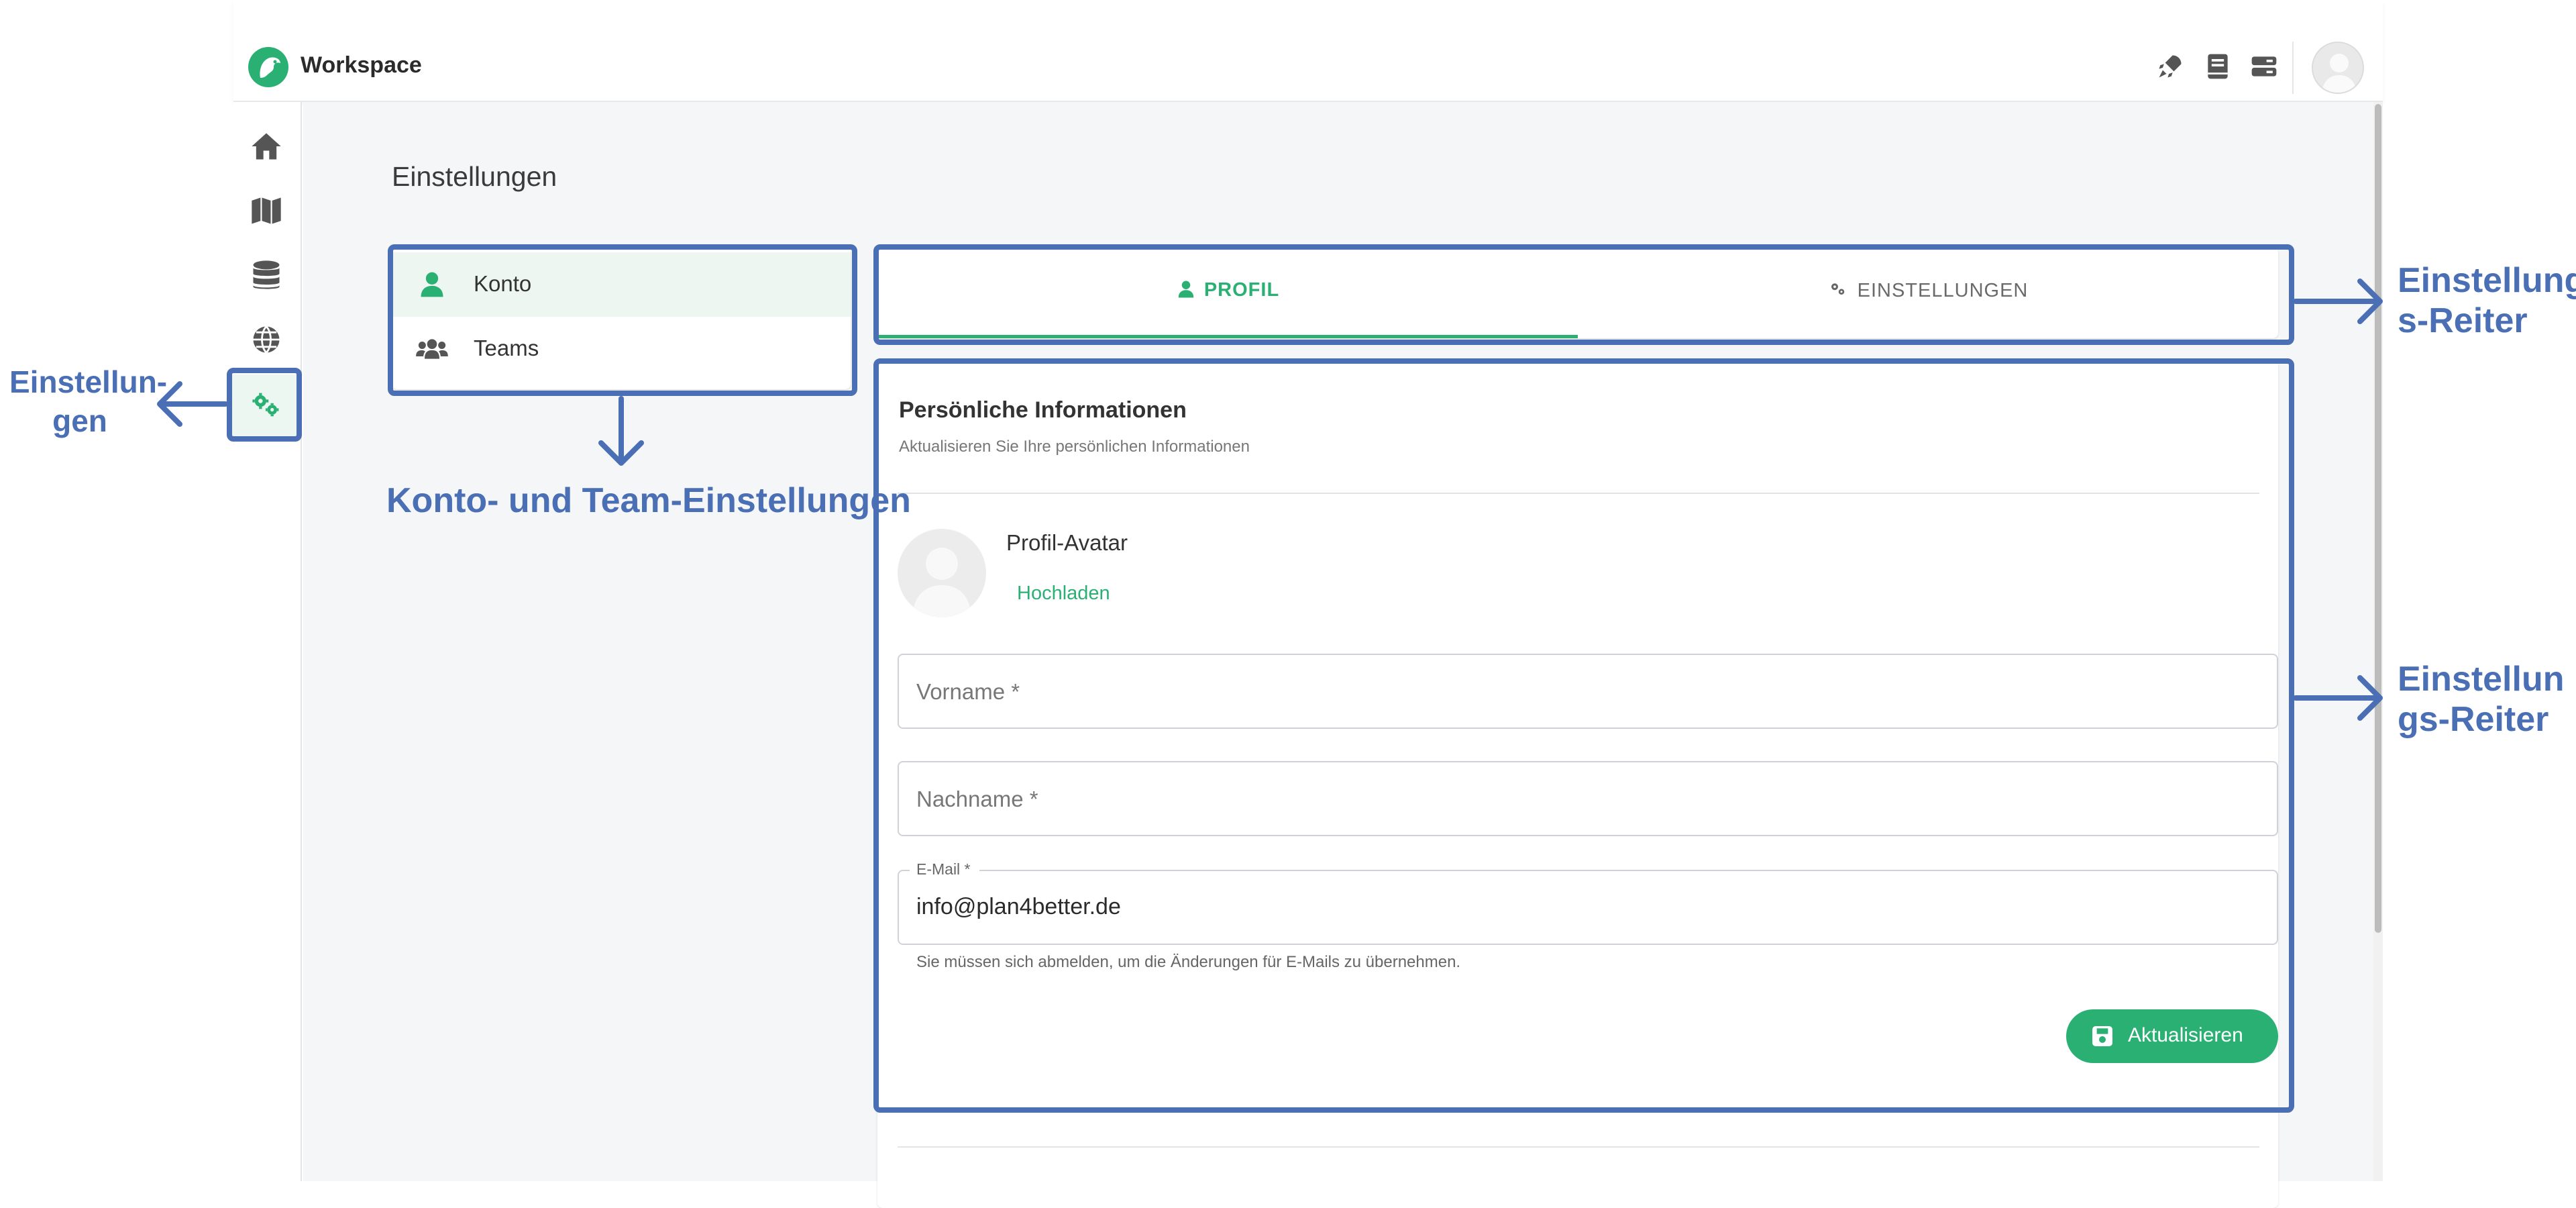 The image size is (2576, 1208). I want to click on annotation-tabs: Einstellung s-Reiter, so click(2487, 300).